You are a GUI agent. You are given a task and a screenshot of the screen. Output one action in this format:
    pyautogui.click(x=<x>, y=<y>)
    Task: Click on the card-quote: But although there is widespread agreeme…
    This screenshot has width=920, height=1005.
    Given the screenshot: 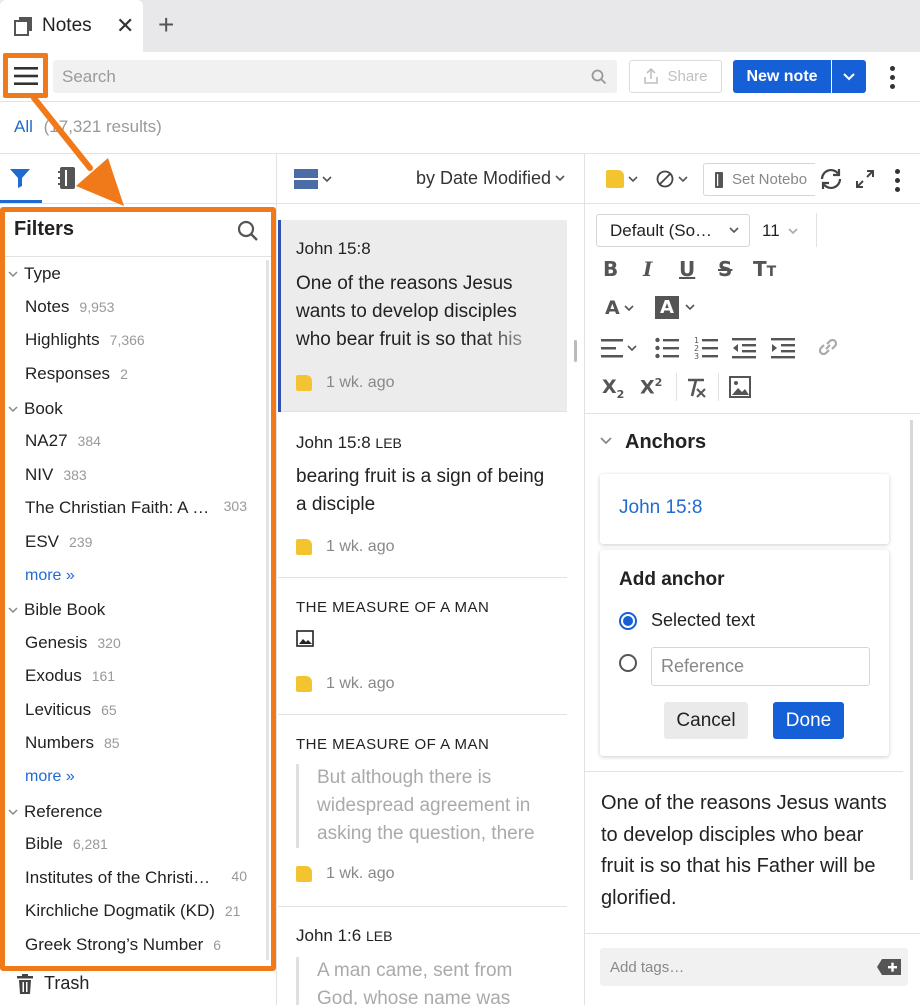 What is the action you would take?
    pyautogui.click(x=425, y=806)
    